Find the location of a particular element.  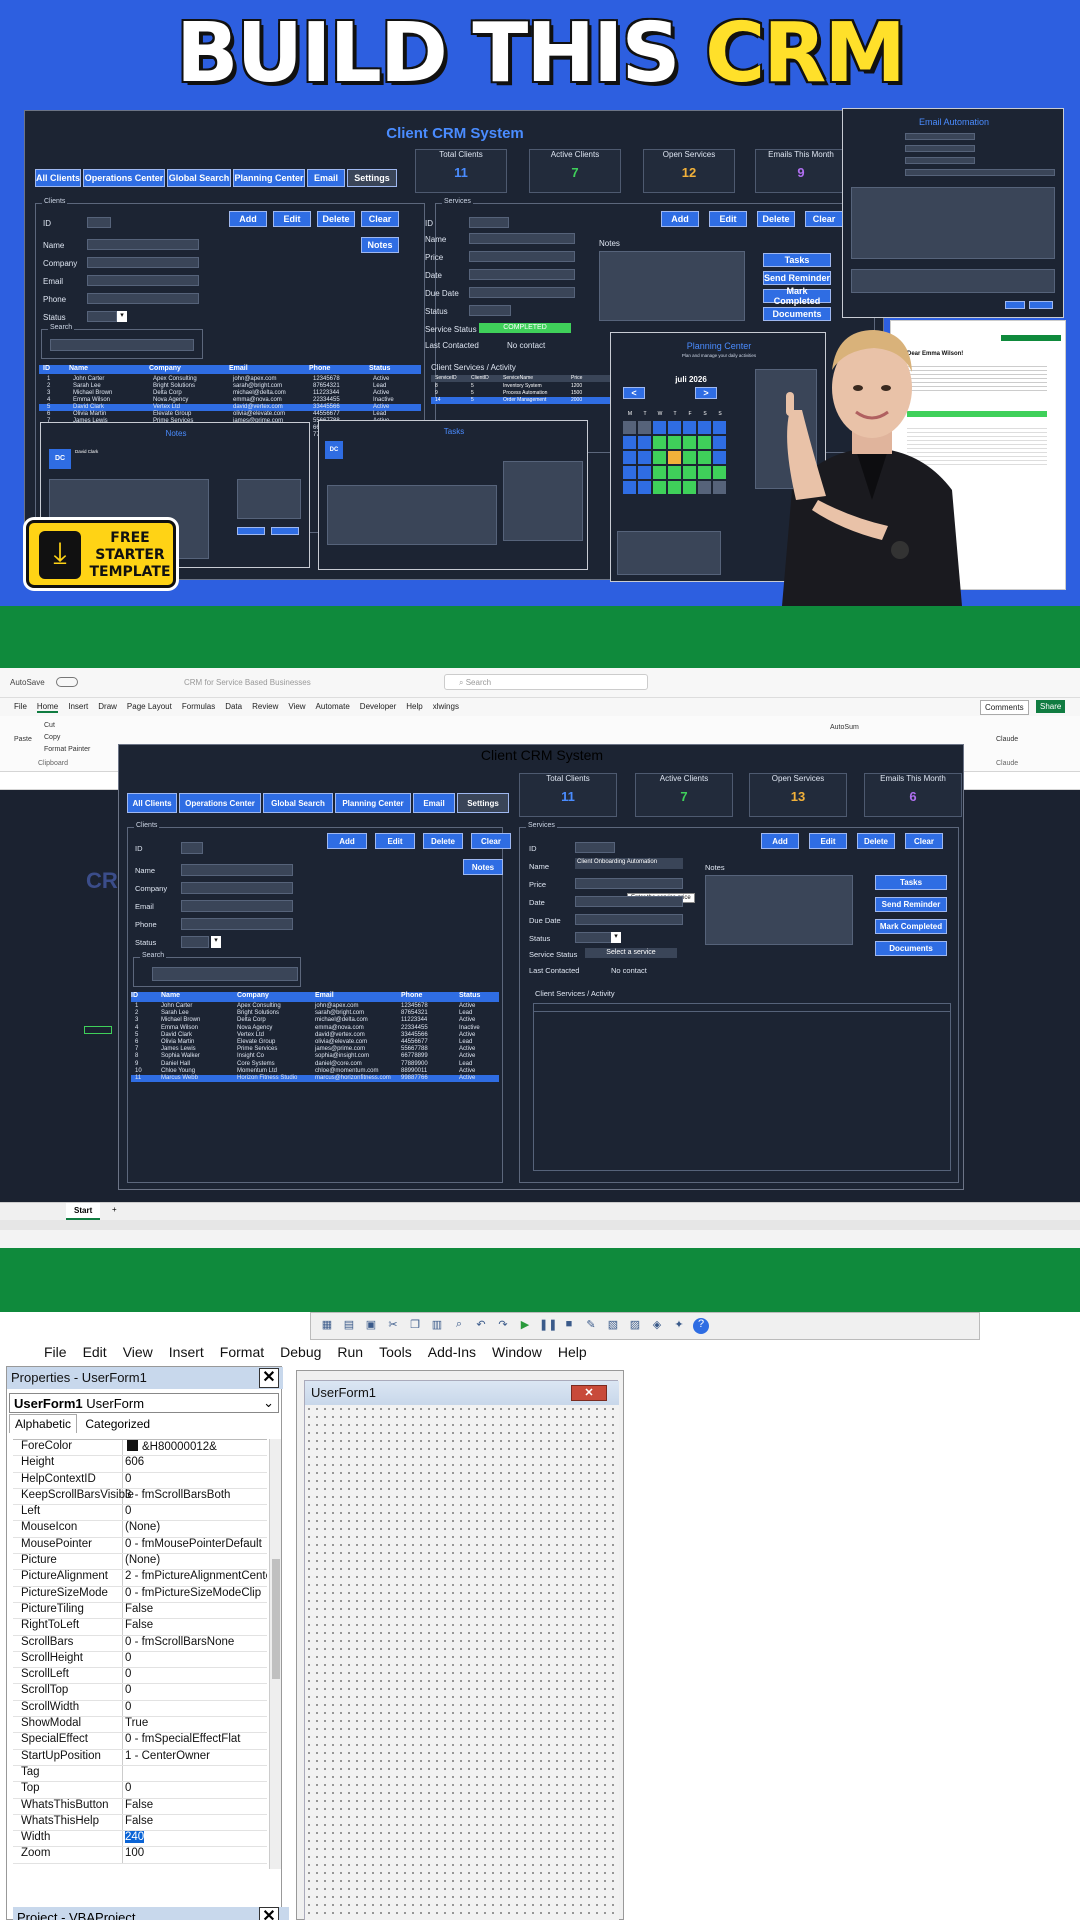

tab-planning-center: Planning Center is located at coordinates (269, 178).